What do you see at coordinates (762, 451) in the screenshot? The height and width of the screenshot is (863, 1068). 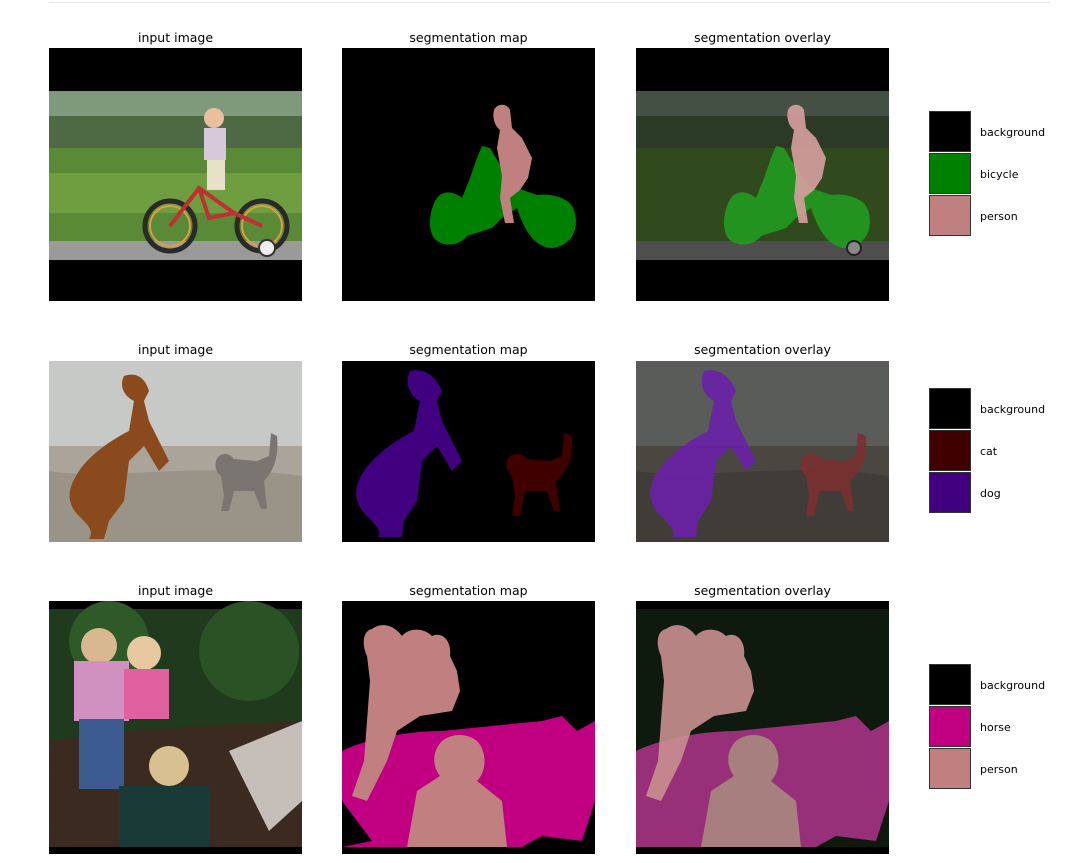 I see `segmentation-overlay-dog-cat` at bounding box center [762, 451].